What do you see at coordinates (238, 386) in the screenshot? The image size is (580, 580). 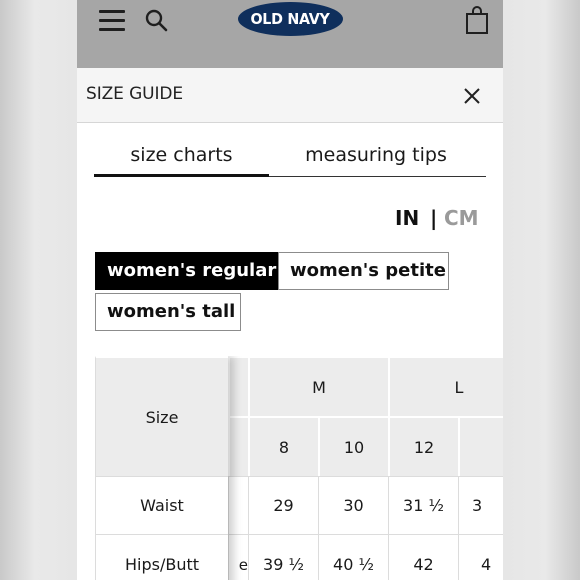 I see `table-header-cell` at bounding box center [238, 386].